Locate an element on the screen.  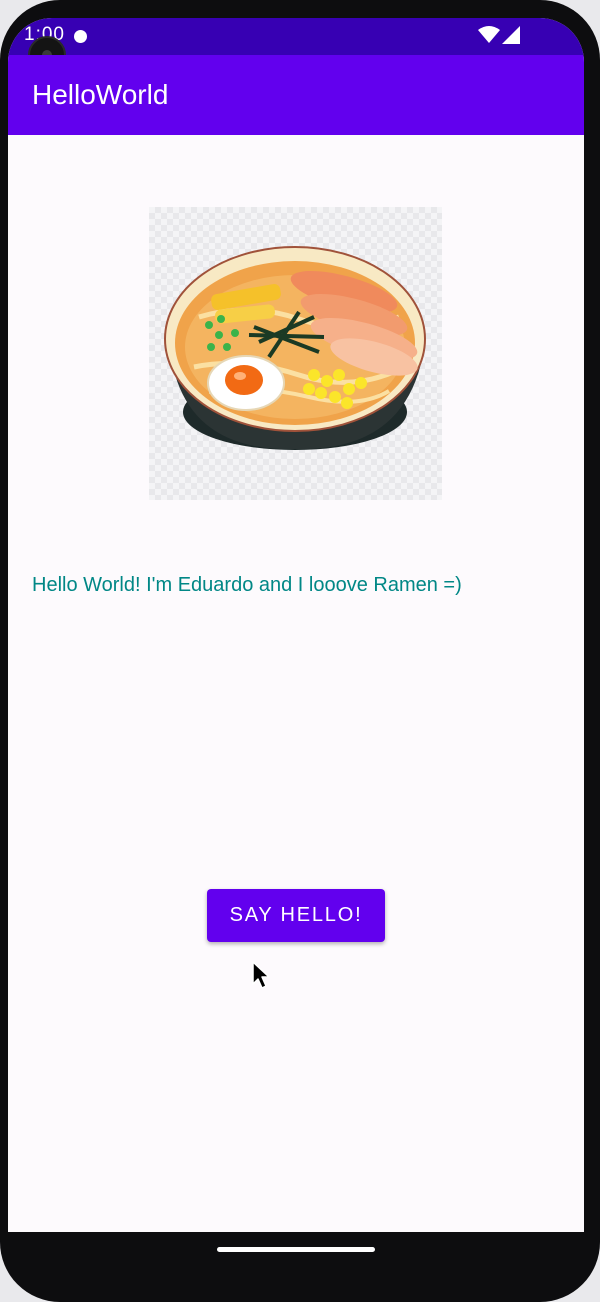
say-hello-button: SAY HELLO! is located at coordinates (296, 915).